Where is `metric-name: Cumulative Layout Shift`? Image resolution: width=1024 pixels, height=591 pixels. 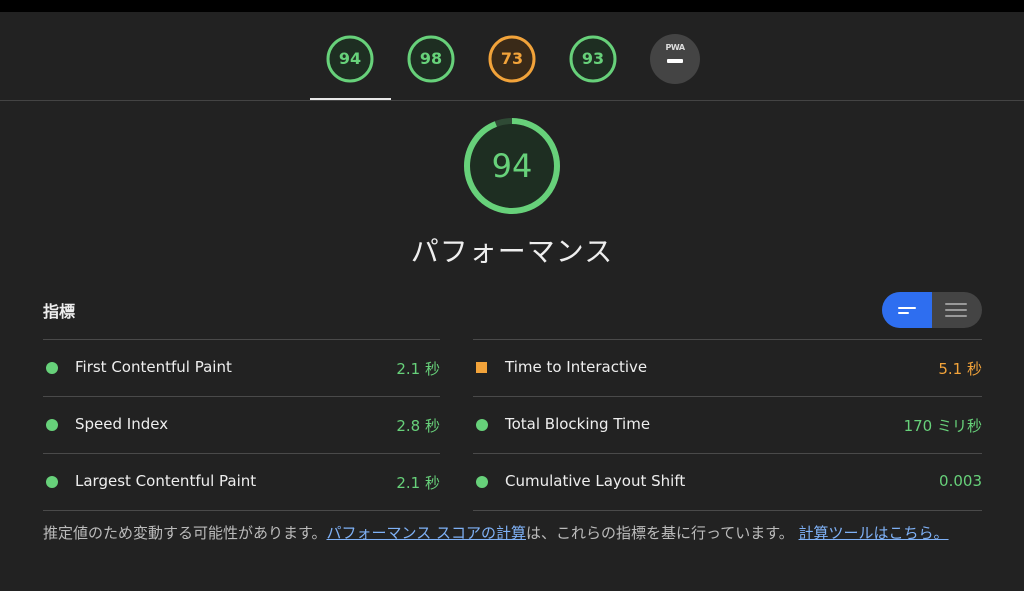 metric-name: Cumulative Layout Shift is located at coordinates (595, 481).